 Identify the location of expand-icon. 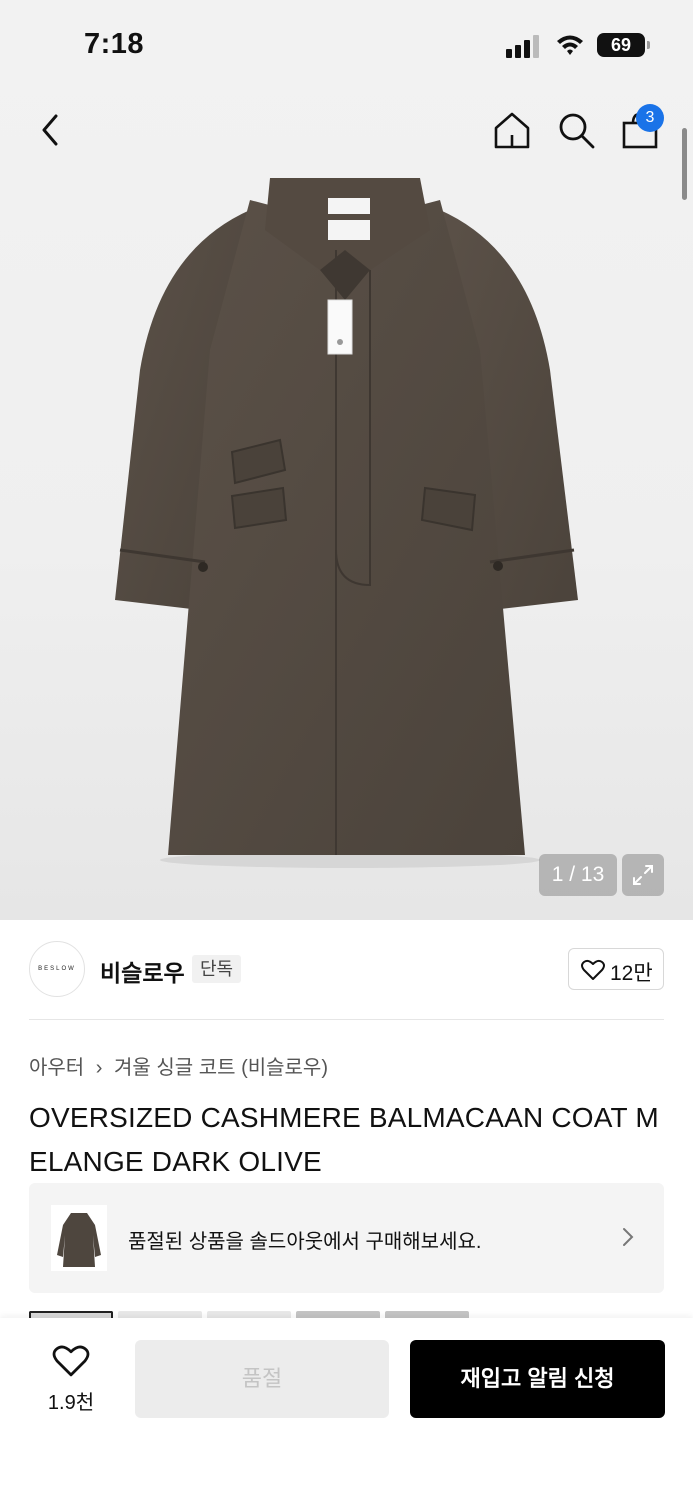
(643, 875).